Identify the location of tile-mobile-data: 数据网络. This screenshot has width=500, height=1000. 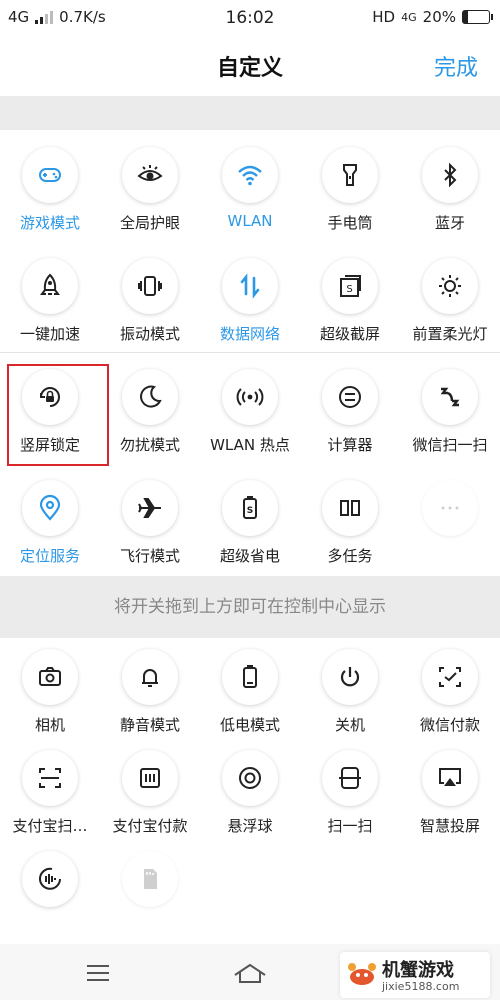
(250, 296).